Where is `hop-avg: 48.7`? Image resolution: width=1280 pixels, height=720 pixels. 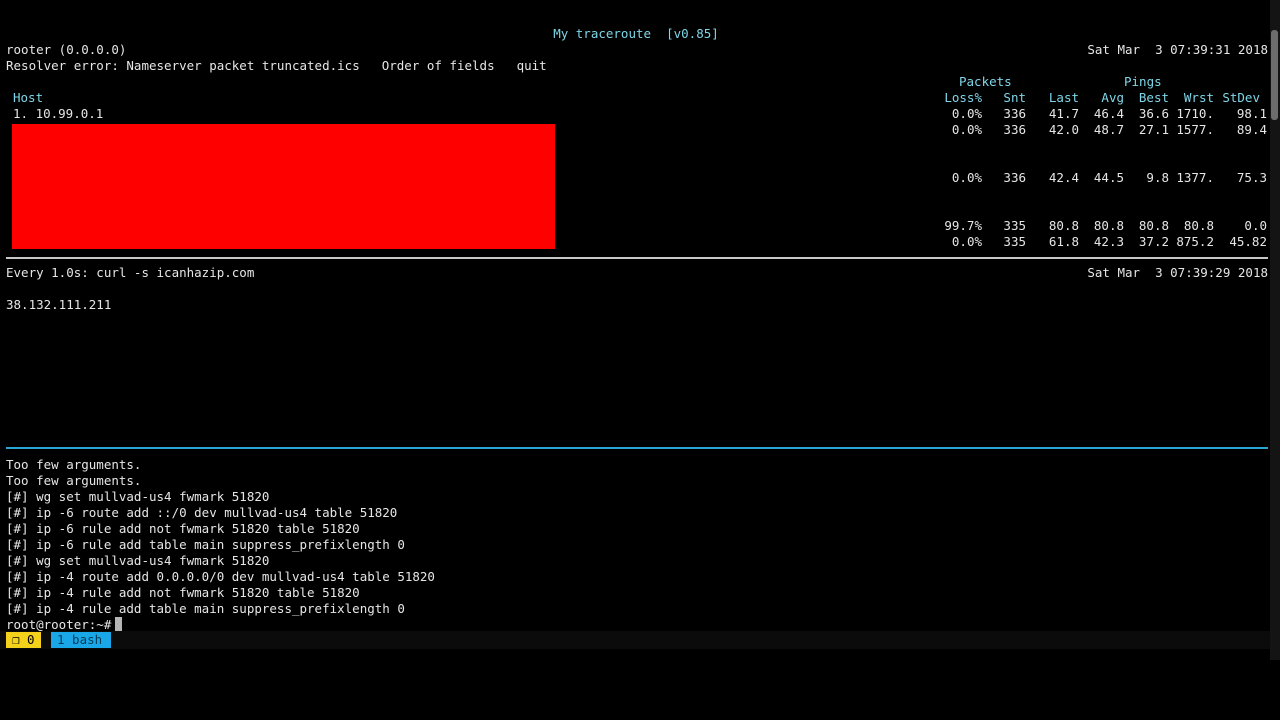 hop-avg: 48.7 is located at coordinates (1108, 129).